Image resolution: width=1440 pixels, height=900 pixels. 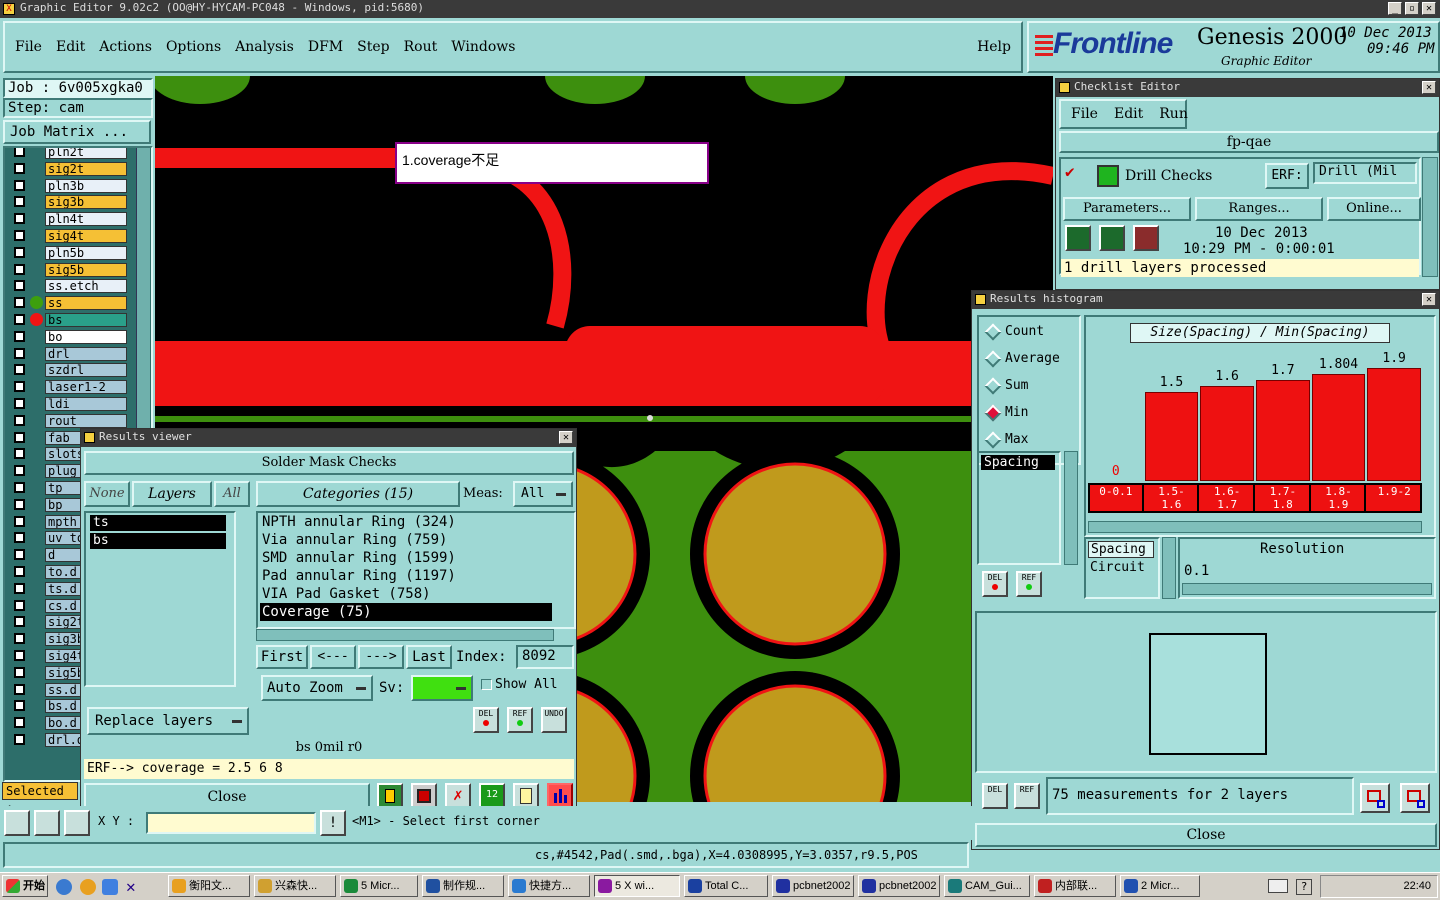 I want to click on layer-row: pln2t, so click(x=70, y=153).